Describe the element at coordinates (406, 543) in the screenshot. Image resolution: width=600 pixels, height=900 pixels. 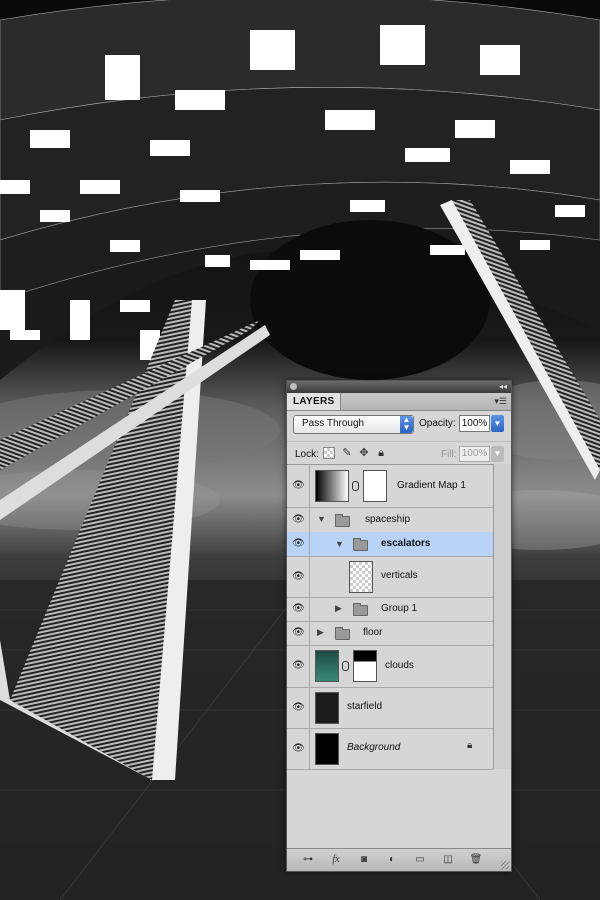
I see `layer-name: escalators` at that location.